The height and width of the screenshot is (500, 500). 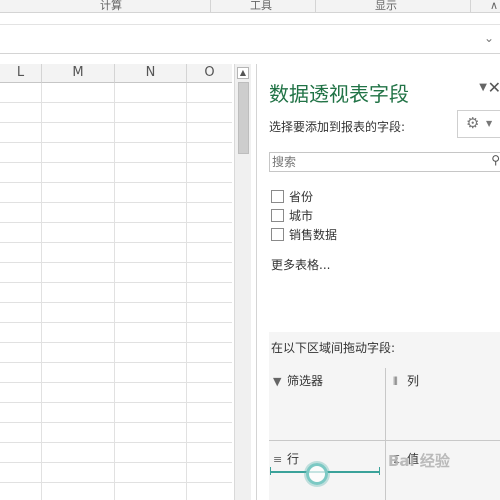 What do you see at coordinates (209, 73) in the screenshot?
I see `column-header-o: O` at bounding box center [209, 73].